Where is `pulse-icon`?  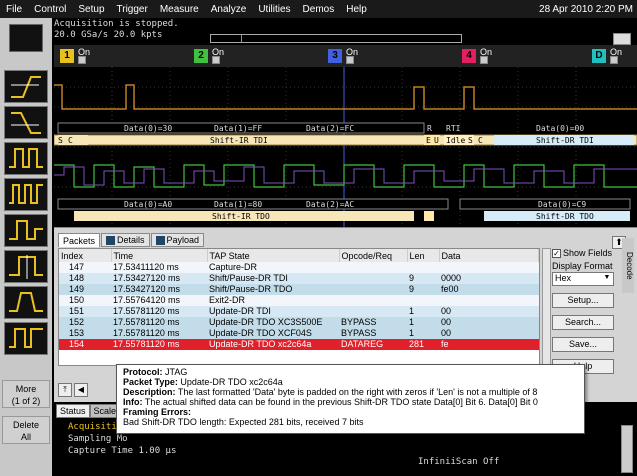 pulse-icon is located at coordinates (26, 158).